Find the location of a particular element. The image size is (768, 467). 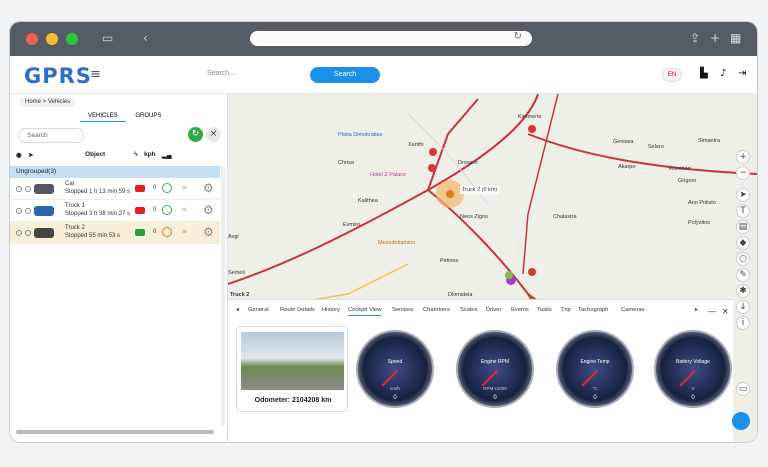

horizontal-scrollbar is located at coordinates (115, 432).